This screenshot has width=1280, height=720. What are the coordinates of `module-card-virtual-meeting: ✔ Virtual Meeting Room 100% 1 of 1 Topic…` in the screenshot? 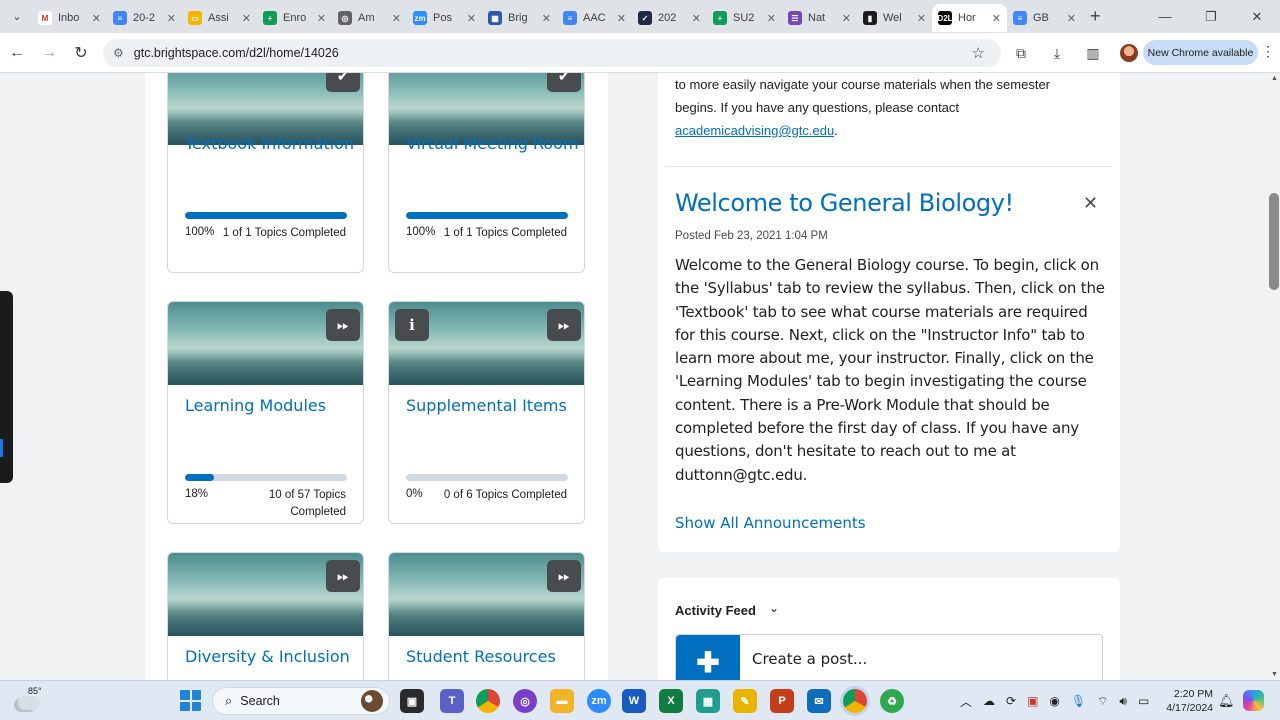 It's located at (486, 173).